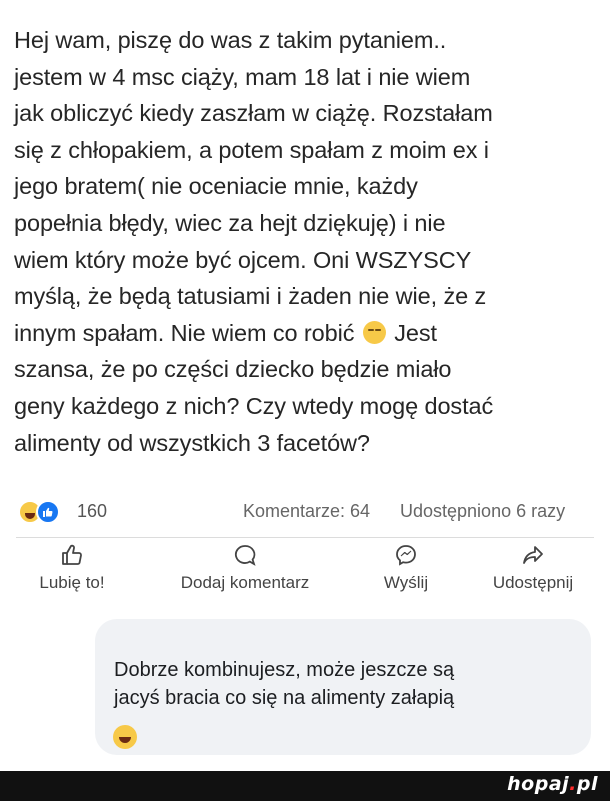 The image size is (610, 801). I want to click on post-line: jego bratem( nie oceniacie mnie, każdy, so click(216, 186).